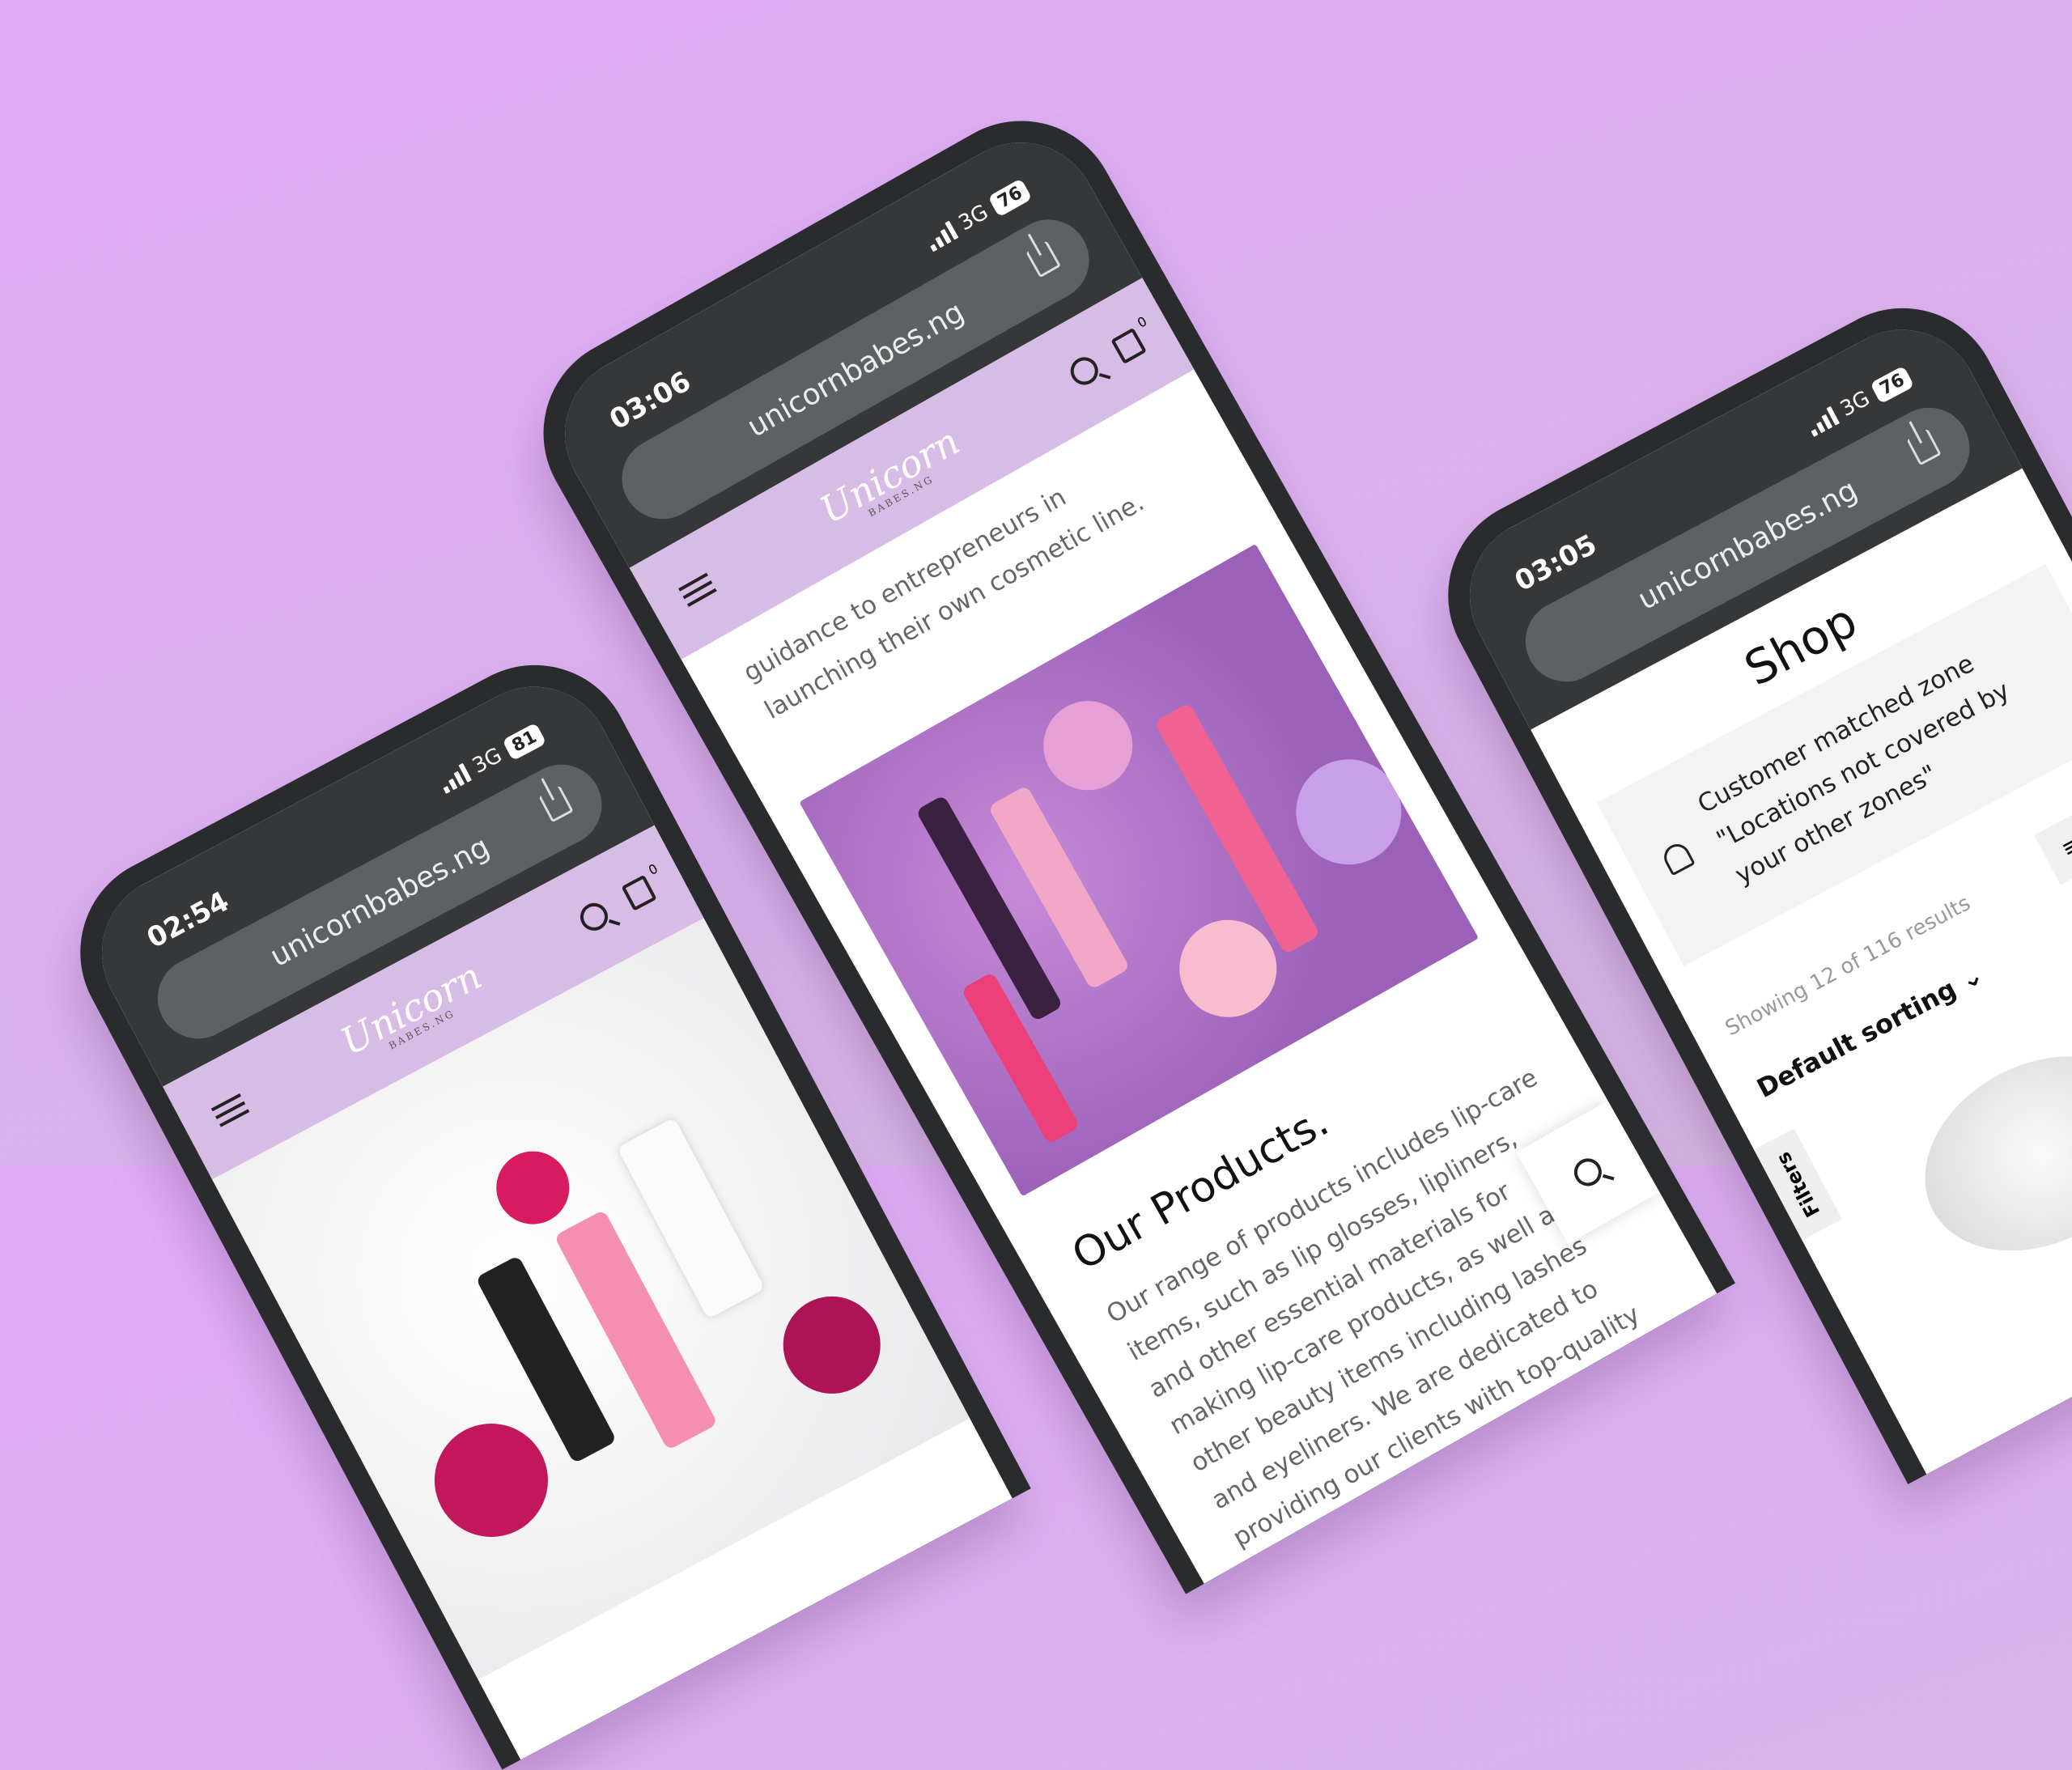  I want to click on bell-icon, so click(1677, 858).